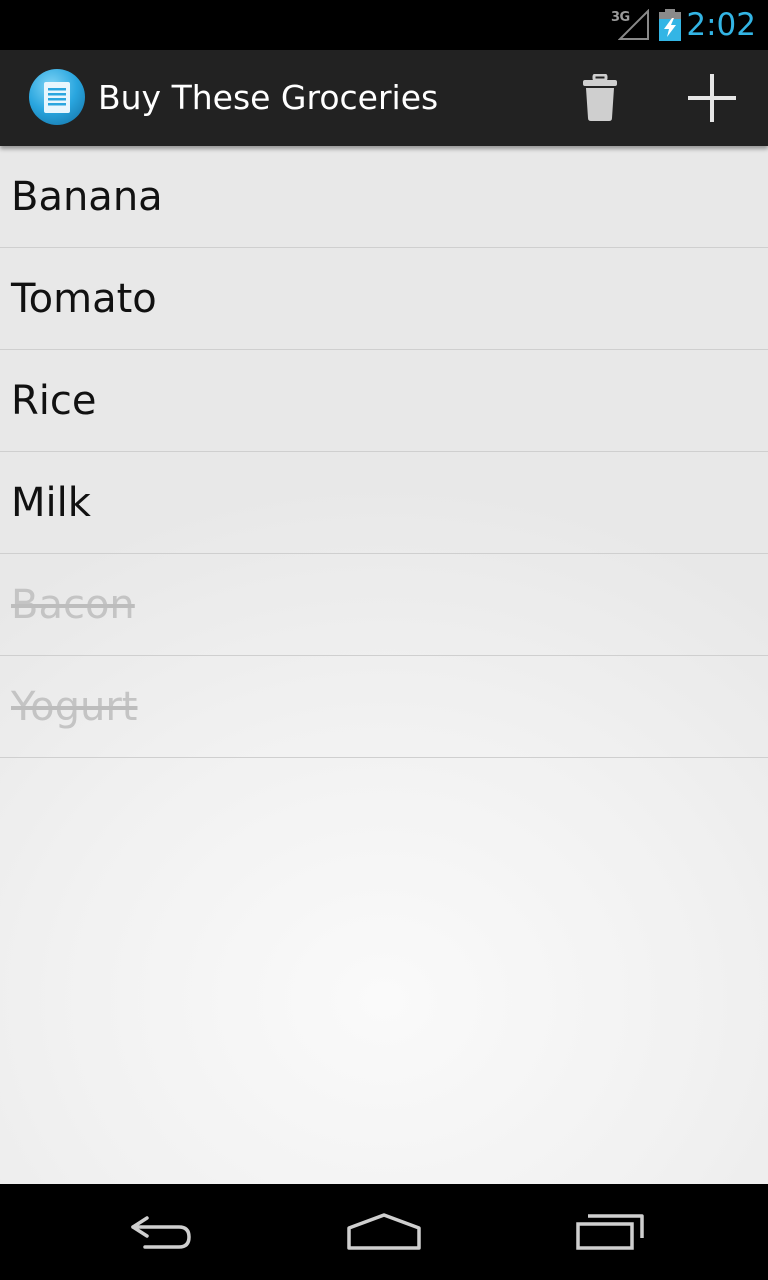 This screenshot has width=768, height=1280. I want to click on list-item: Milk, so click(384, 503).